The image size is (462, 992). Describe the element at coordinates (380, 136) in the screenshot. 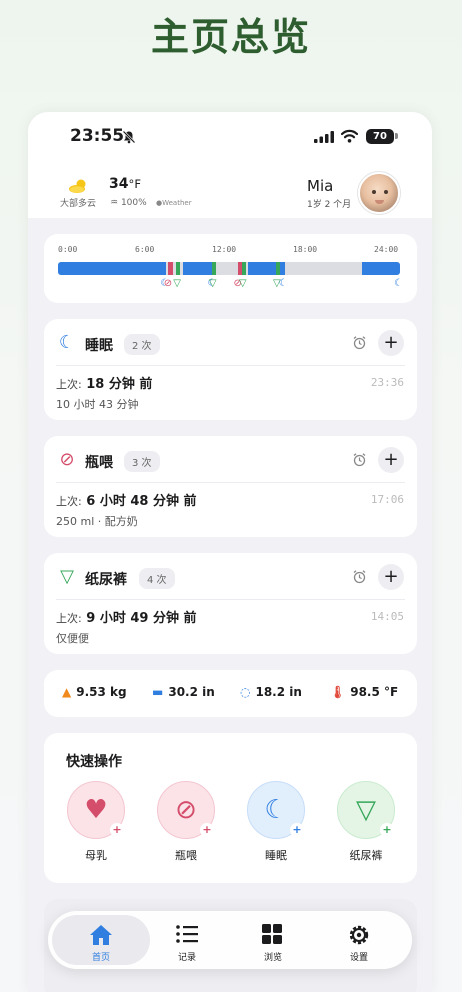

I see `battery-icon: 70` at that location.